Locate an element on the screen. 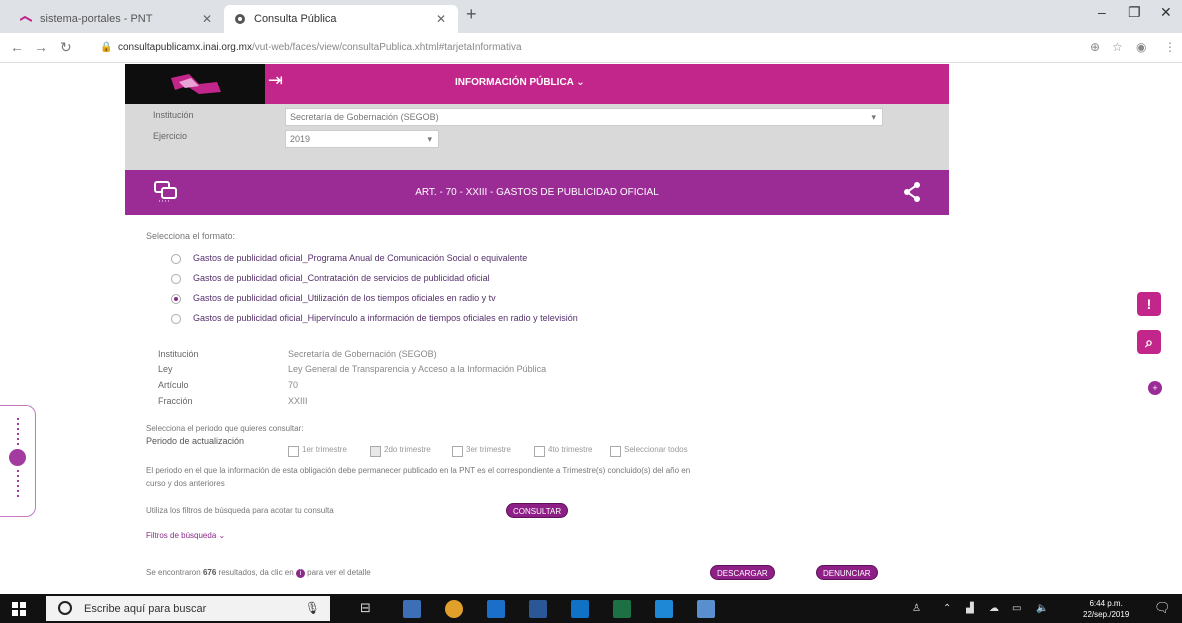  network-icon: ▟ is located at coordinates (970, 608).